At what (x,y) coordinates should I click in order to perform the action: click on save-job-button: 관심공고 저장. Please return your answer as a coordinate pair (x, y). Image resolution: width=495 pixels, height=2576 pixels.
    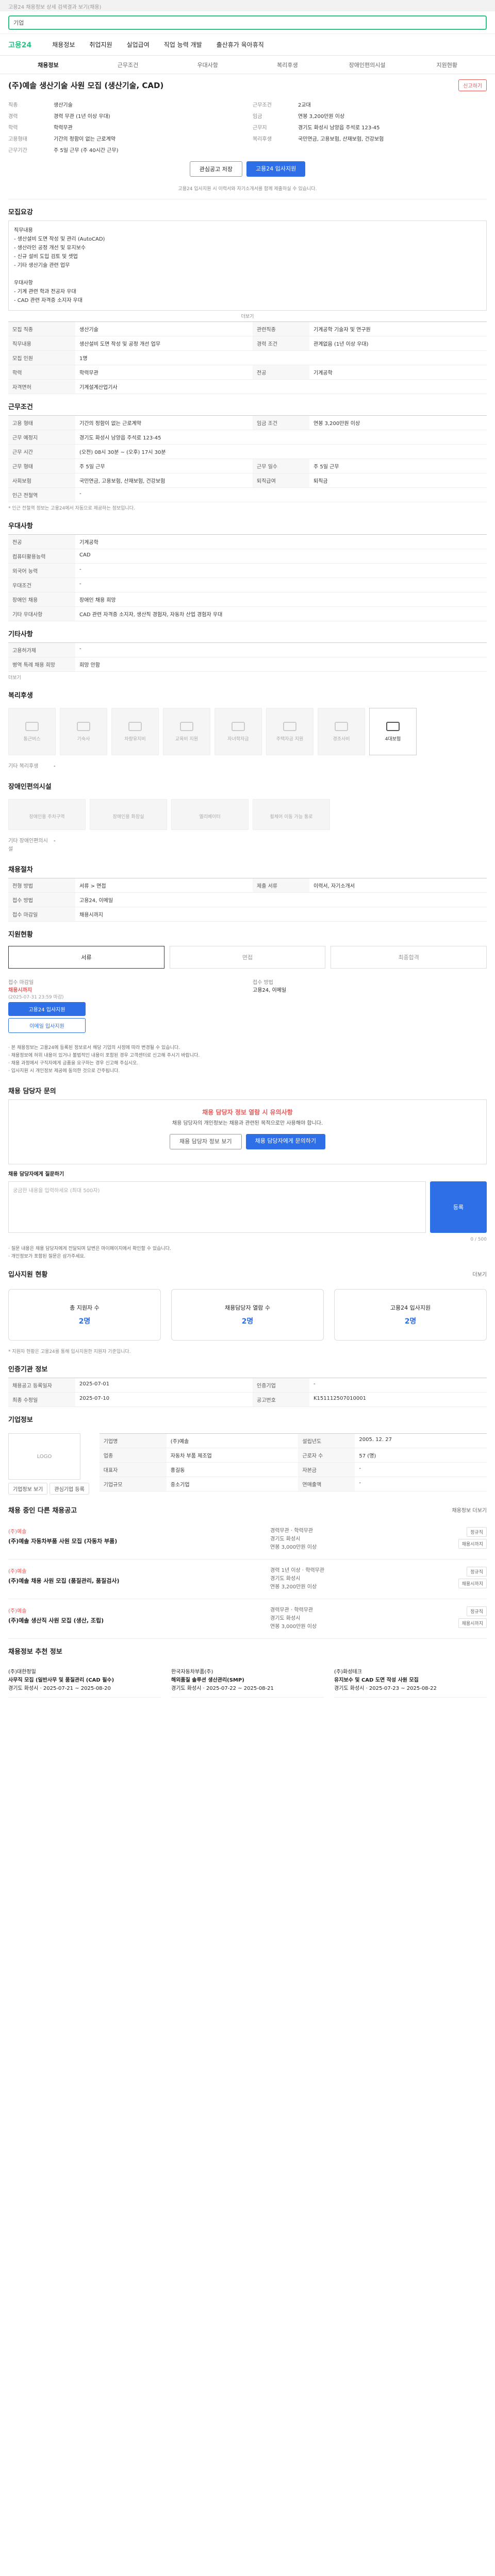
    Looking at the image, I should click on (215, 169).